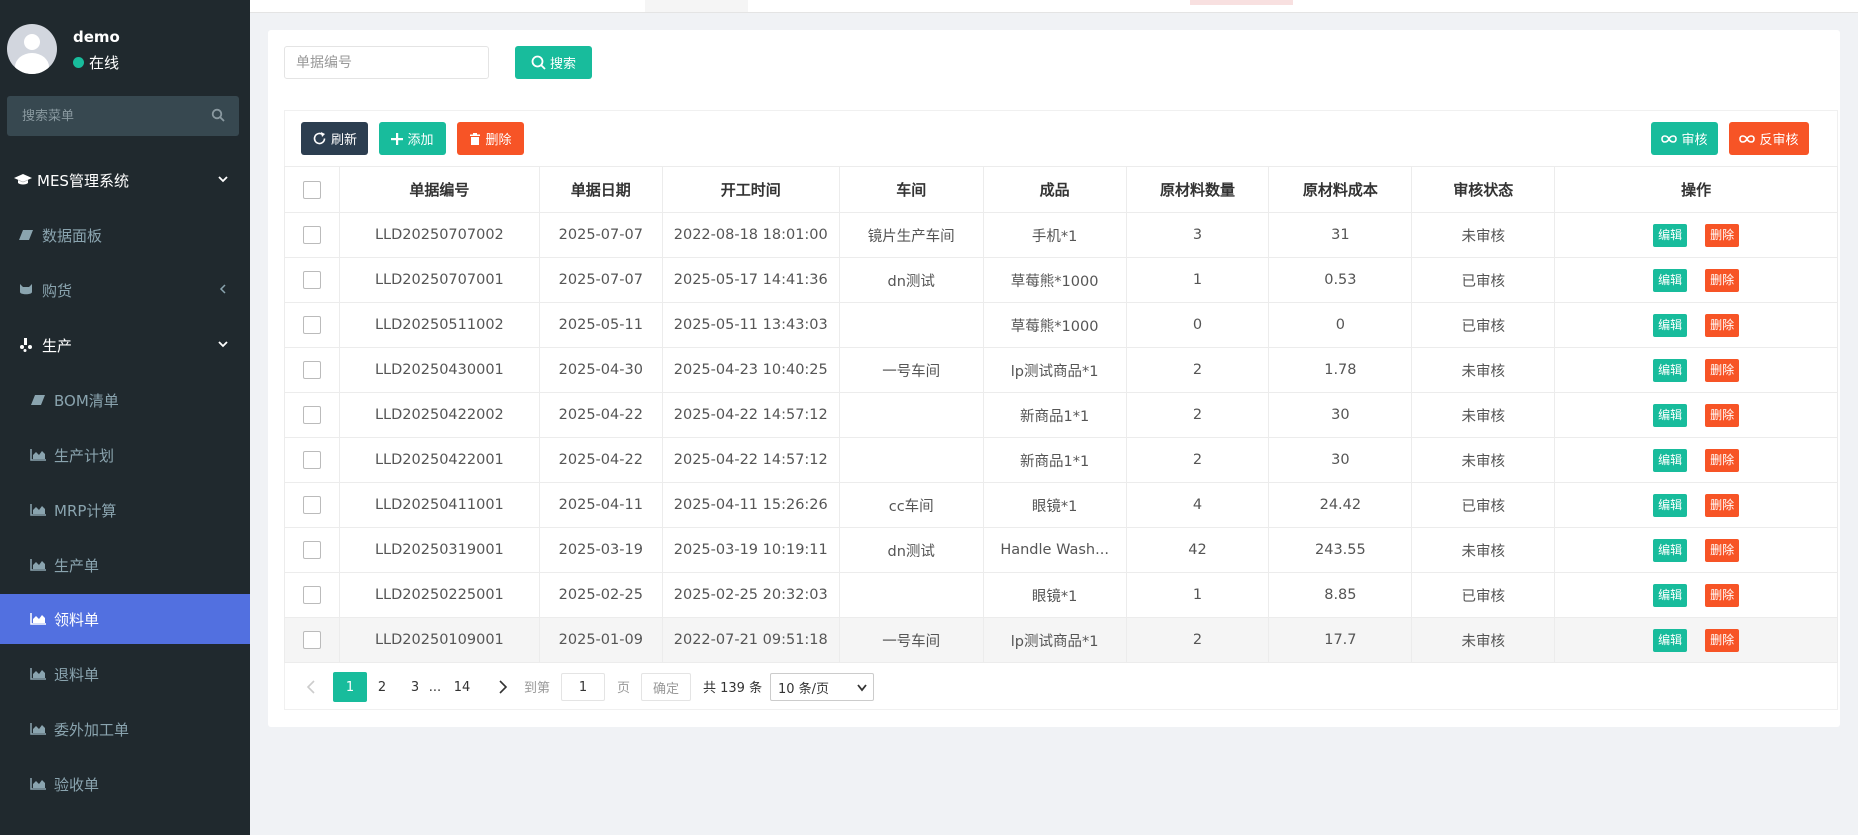  I want to click on sidebar-item-outsourcing: 委外加工单, so click(125, 729).